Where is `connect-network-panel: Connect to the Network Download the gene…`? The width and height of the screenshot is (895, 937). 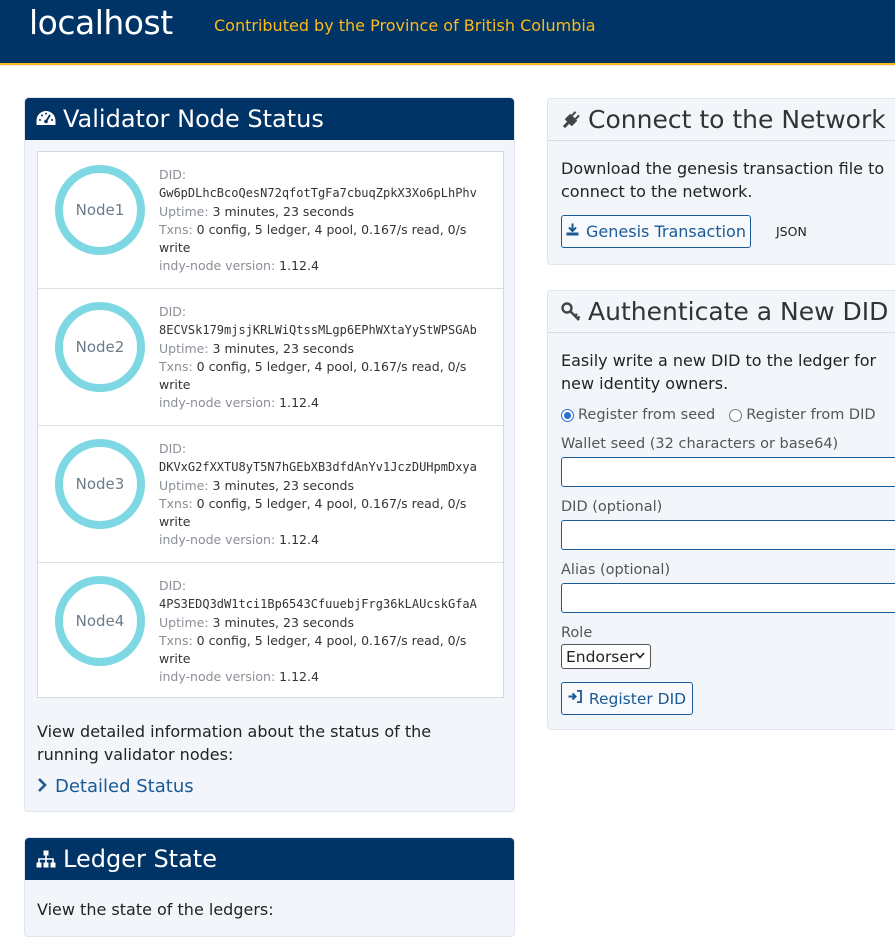 connect-network-panel: Connect to the Network Download the gene… is located at coordinates (721, 181).